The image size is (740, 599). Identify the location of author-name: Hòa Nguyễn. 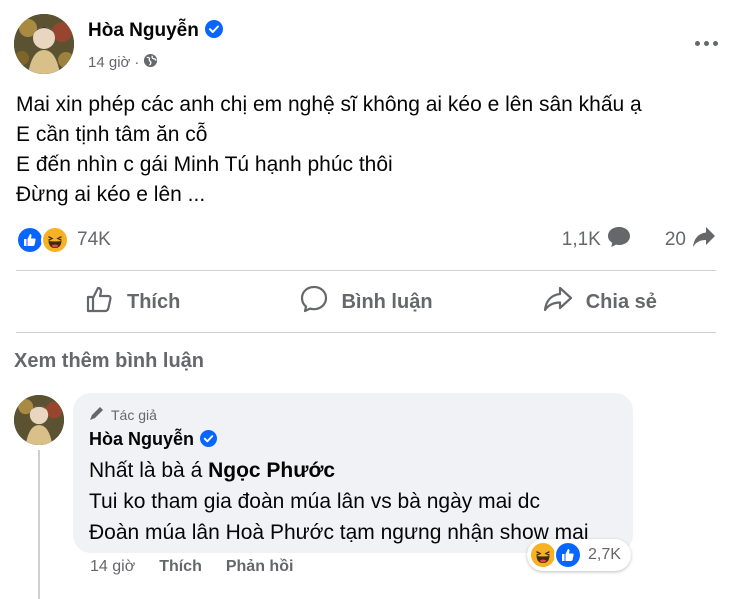
(155, 32).